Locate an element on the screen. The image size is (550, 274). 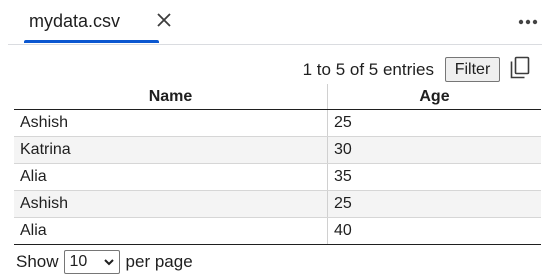
page-size-select: 10 is located at coordinates (91, 262).